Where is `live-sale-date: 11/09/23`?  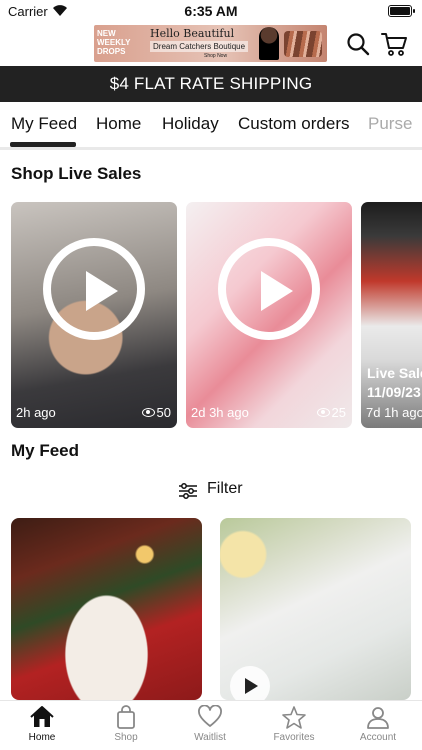 live-sale-date: 11/09/23 is located at coordinates (394, 392).